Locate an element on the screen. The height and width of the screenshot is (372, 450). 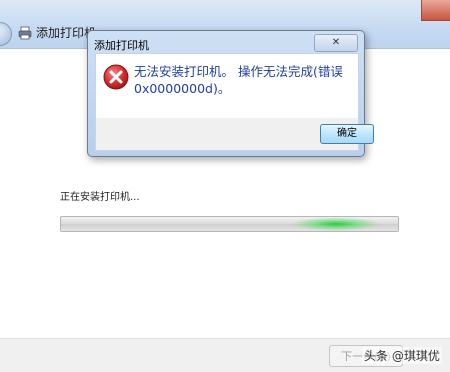
dialog-title: 添加打印机 is located at coordinates (121, 45).